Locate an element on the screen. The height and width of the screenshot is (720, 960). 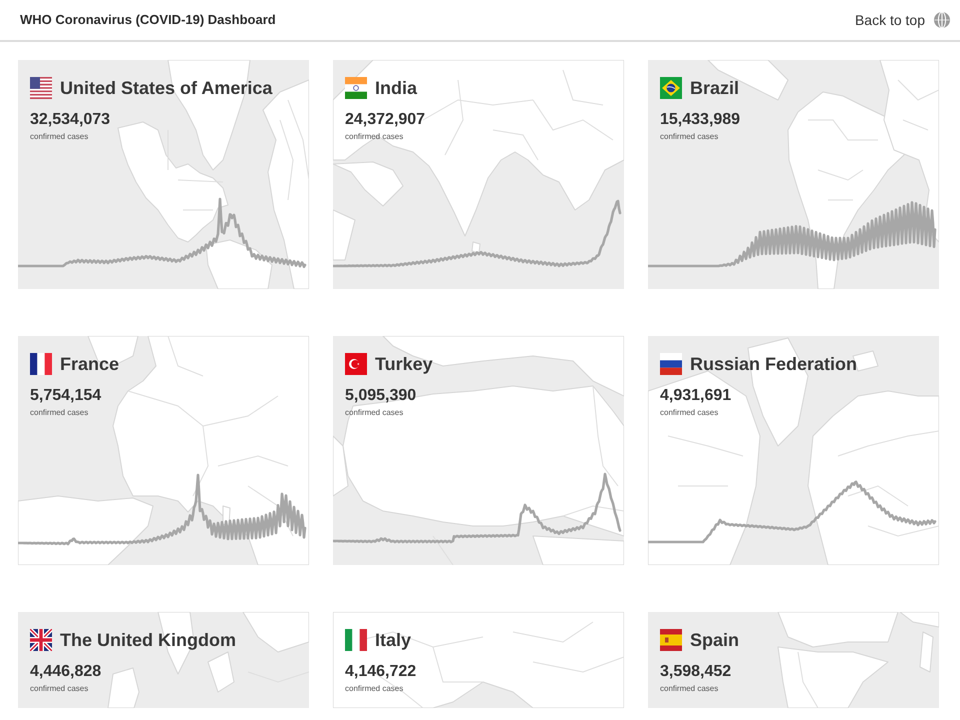
country-name: Italy is located at coordinates (393, 640).